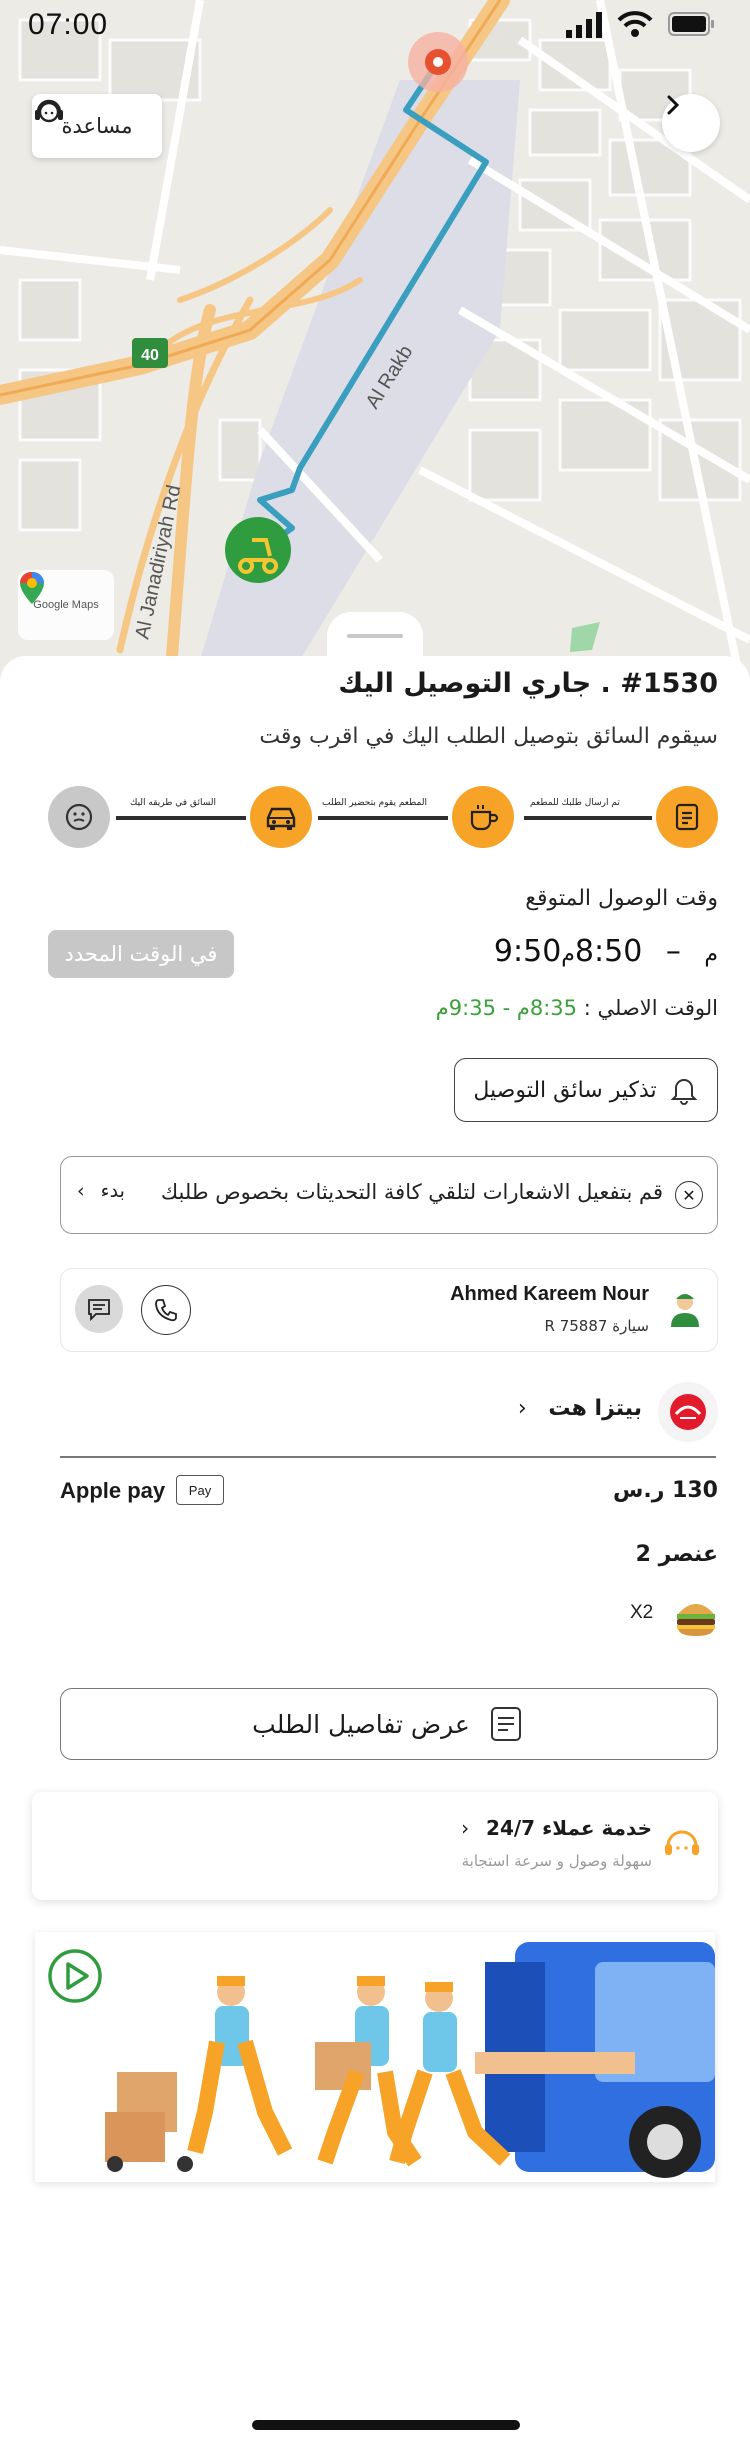  I want to click on support-headset-icon, so click(682, 1844).